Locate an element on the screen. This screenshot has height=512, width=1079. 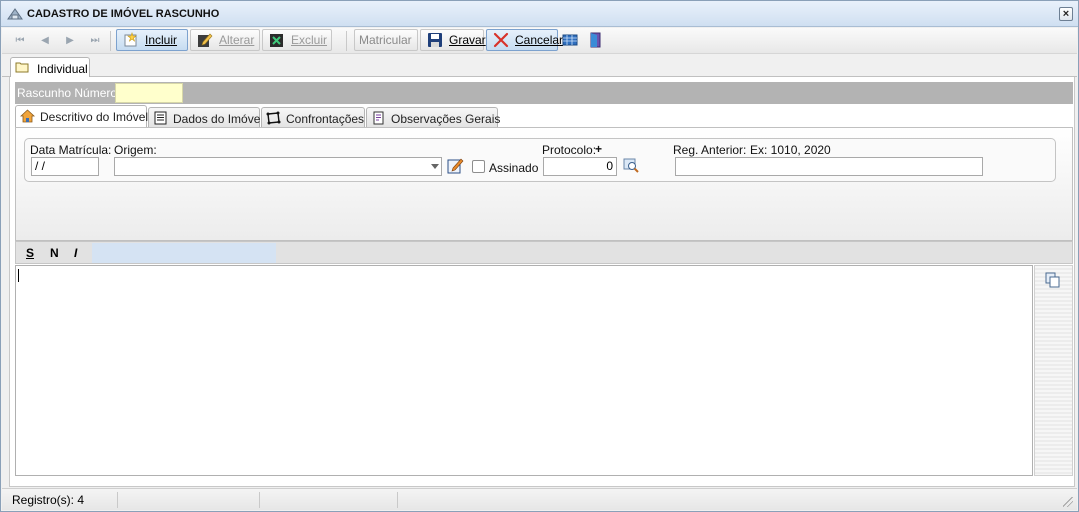
tab-individual: Individual is located at coordinates (50, 67).